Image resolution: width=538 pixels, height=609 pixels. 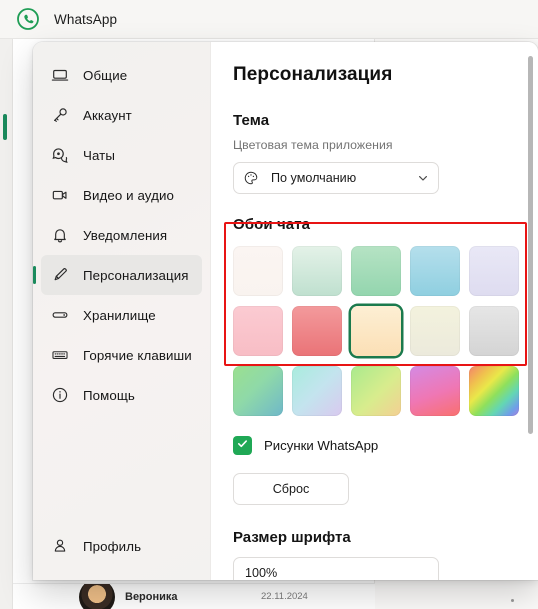 What do you see at coordinates (494, 331) in the screenshot?
I see `wallpaper-grey` at bounding box center [494, 331].